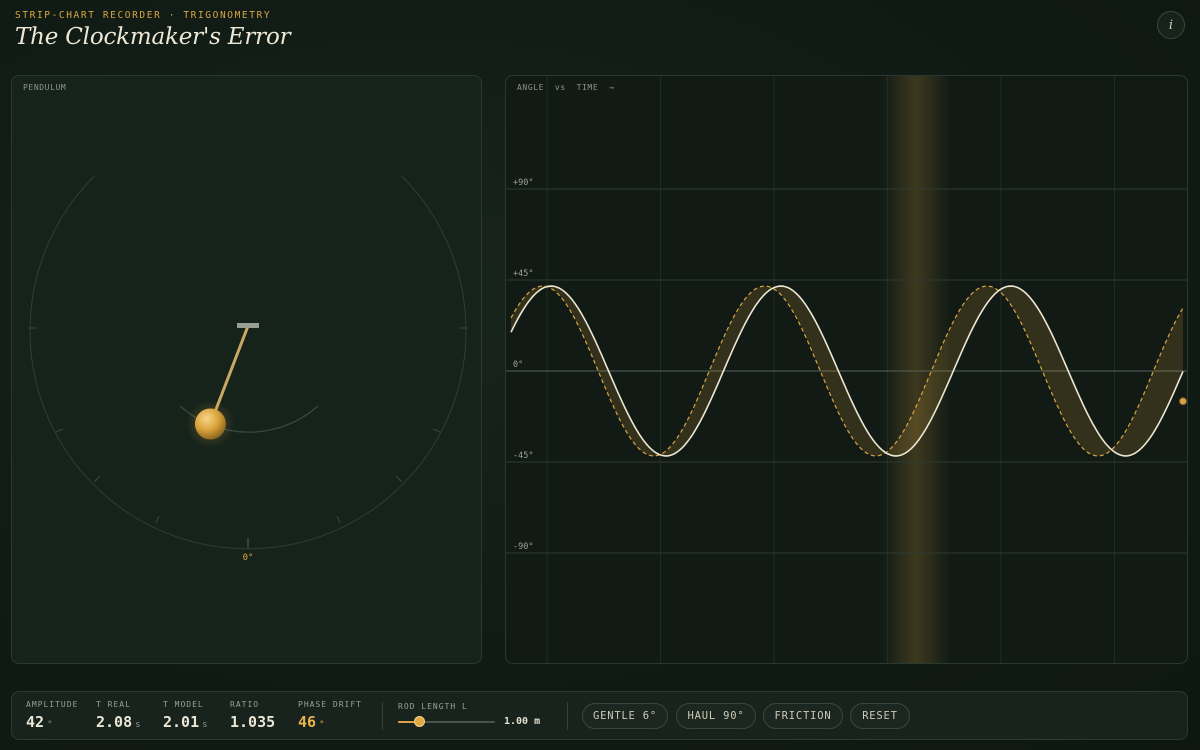  I want to click on stat-t-real-value: 2.08 s, so click(118, 722).